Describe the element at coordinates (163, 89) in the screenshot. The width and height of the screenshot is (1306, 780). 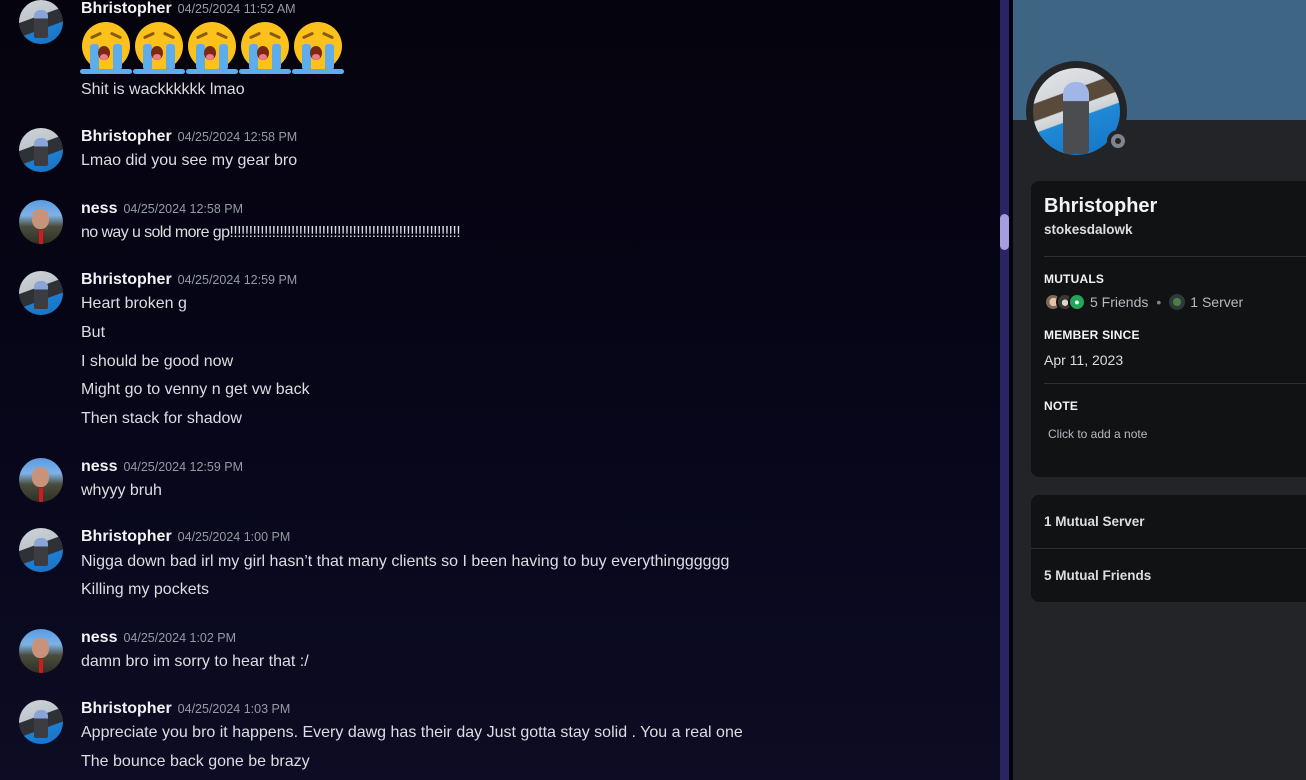
I see `message-text: Shit is wackkkkkk lmao` at that location.